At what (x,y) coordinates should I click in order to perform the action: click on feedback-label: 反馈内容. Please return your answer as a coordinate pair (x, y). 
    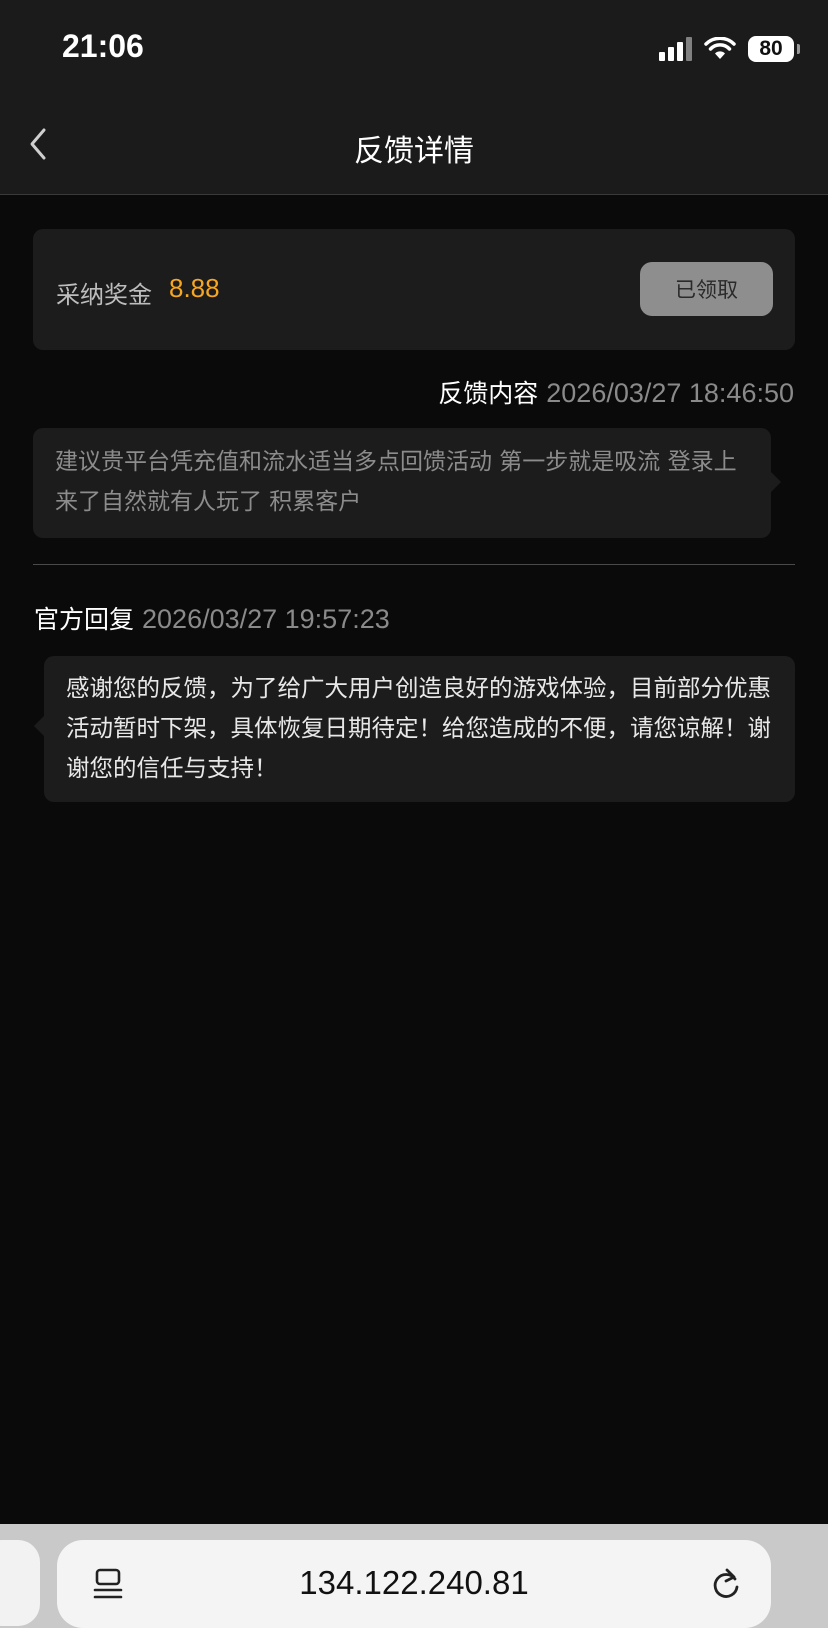
    Looking at the image, I should click on (488, 393).